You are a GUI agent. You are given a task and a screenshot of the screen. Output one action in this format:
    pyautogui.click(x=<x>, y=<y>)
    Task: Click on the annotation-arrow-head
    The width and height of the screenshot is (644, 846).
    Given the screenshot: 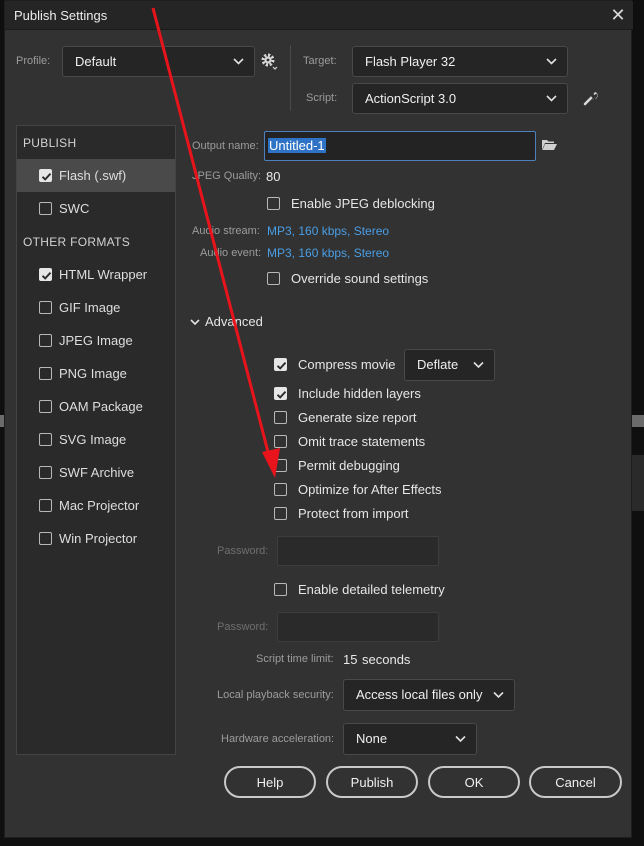 What is the action you would take?
    pyautogui.click(x=271, y=463)
    